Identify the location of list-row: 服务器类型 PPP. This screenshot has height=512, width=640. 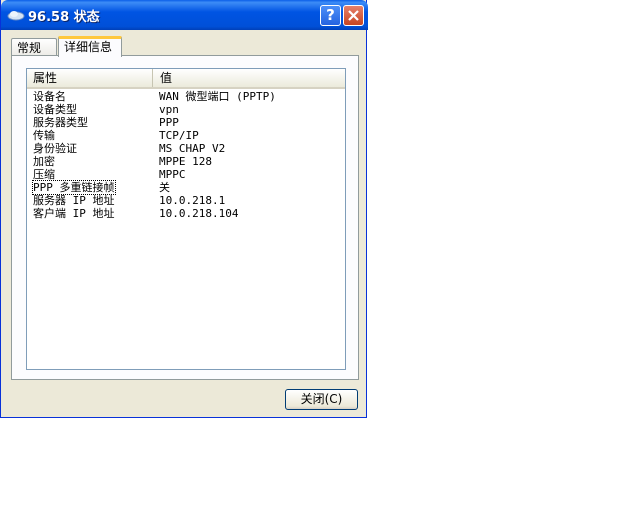
(186, 122).